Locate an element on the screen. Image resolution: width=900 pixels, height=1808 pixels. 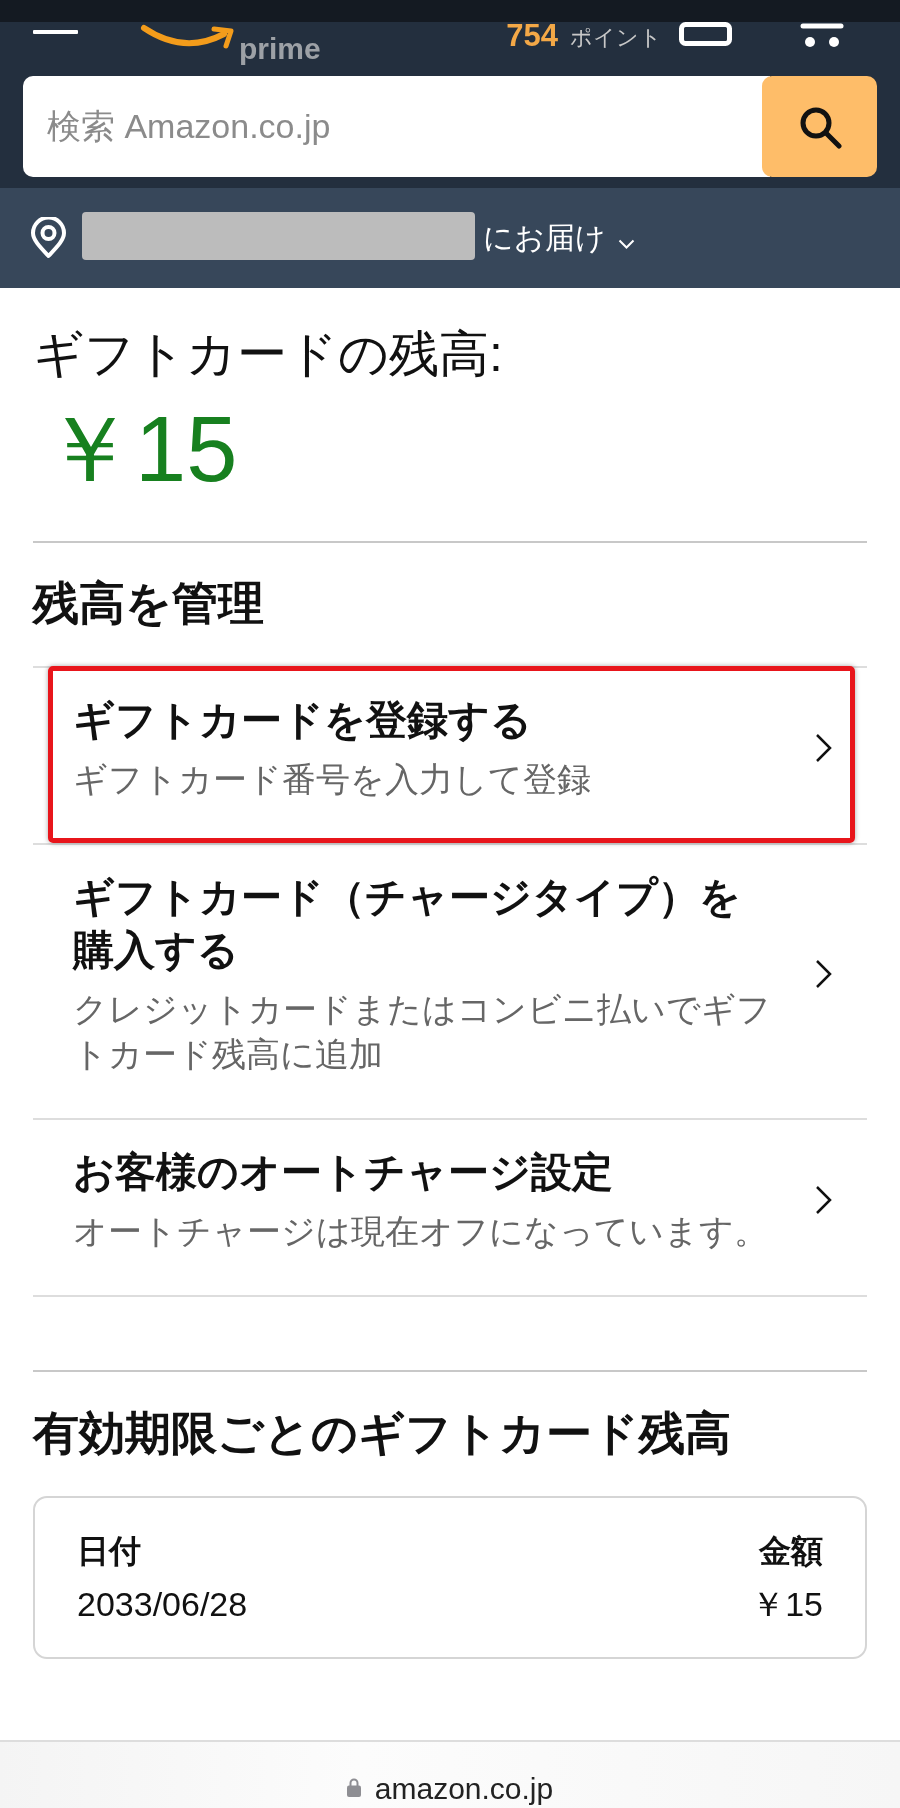
item-subtitle: オートチャージは現在オフになっています。 is located at coordinates (421, 1231).